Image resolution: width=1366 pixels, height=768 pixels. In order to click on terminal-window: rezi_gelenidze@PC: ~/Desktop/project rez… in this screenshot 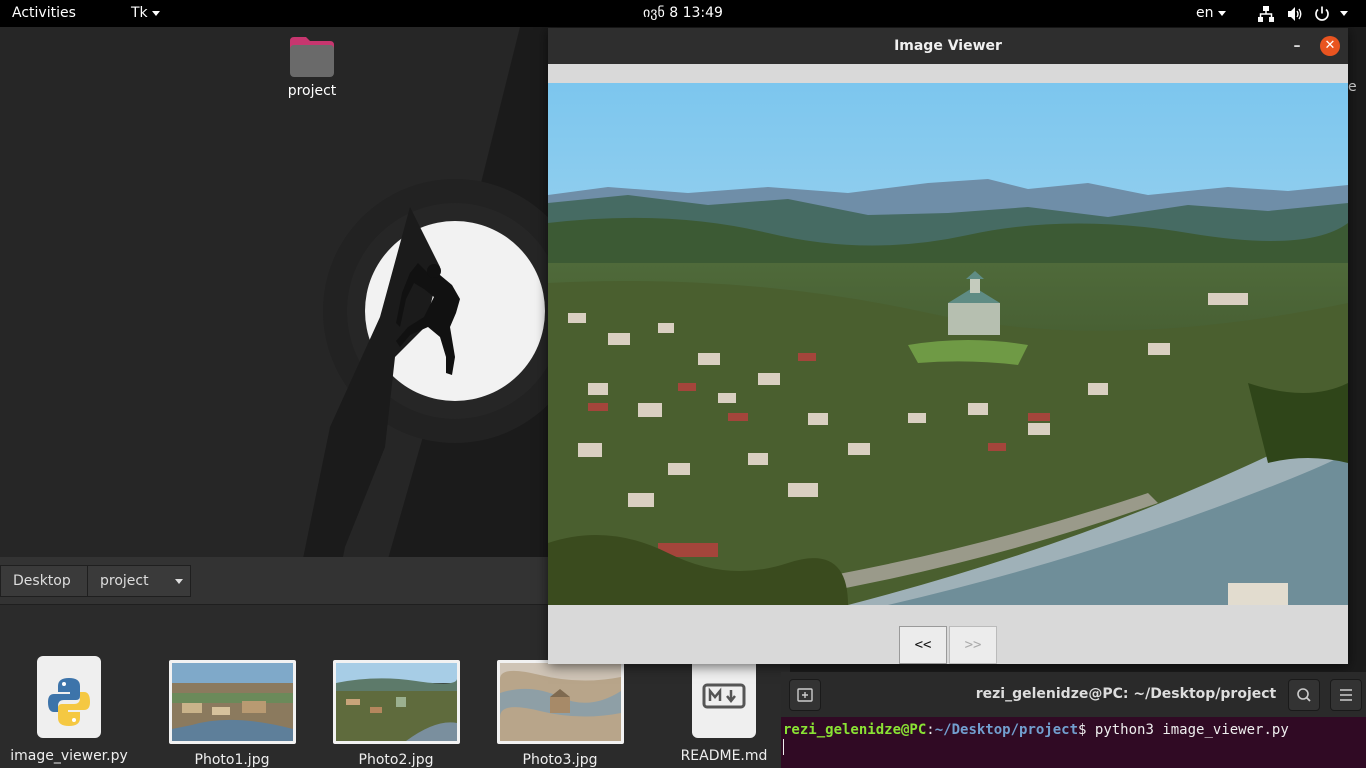, I will do `click(1073, 720)`.